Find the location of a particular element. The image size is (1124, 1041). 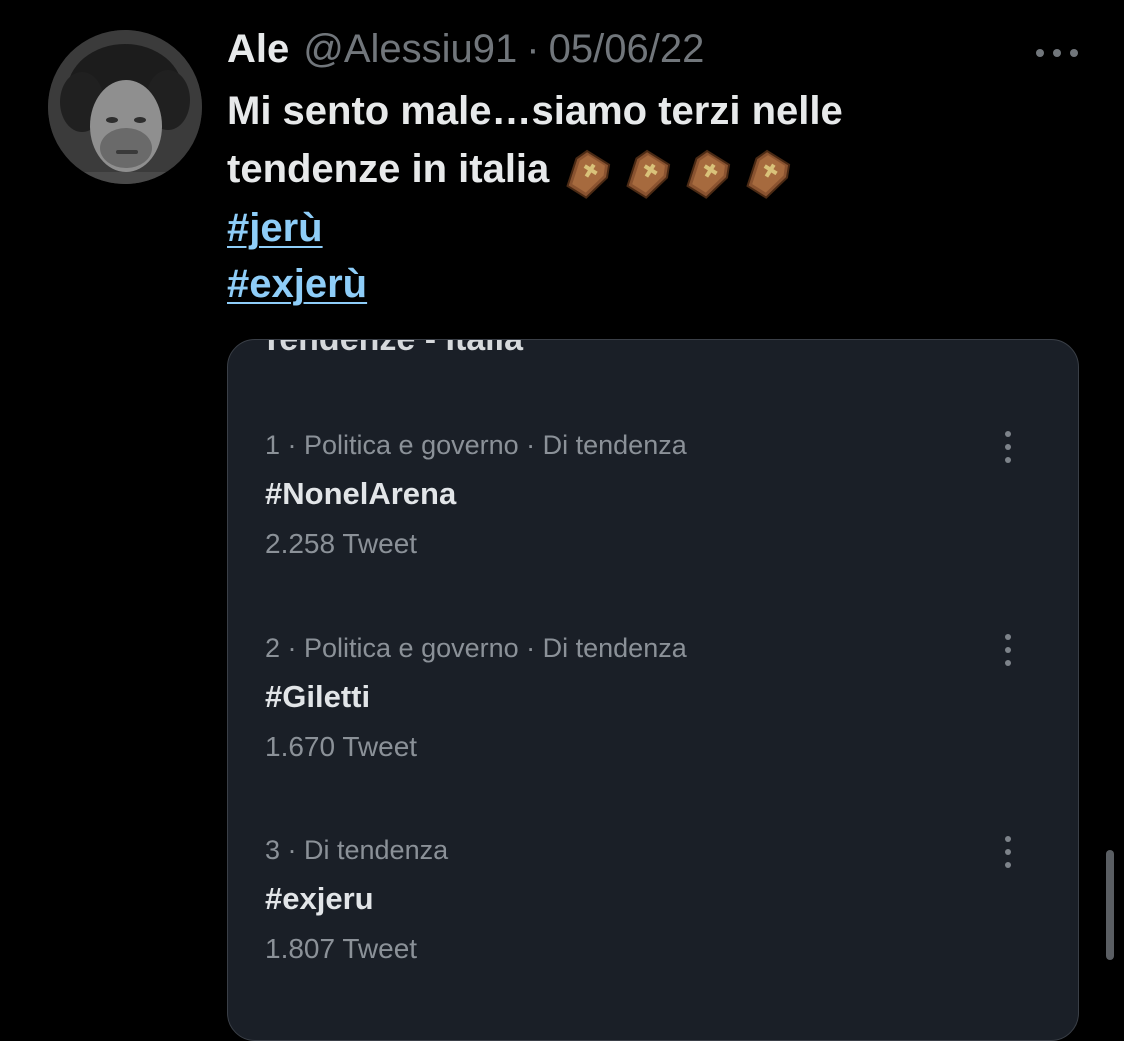

tweet-text-line-1: Mi sento male…siamo terzi nelle is located at coordinates (535, 111).